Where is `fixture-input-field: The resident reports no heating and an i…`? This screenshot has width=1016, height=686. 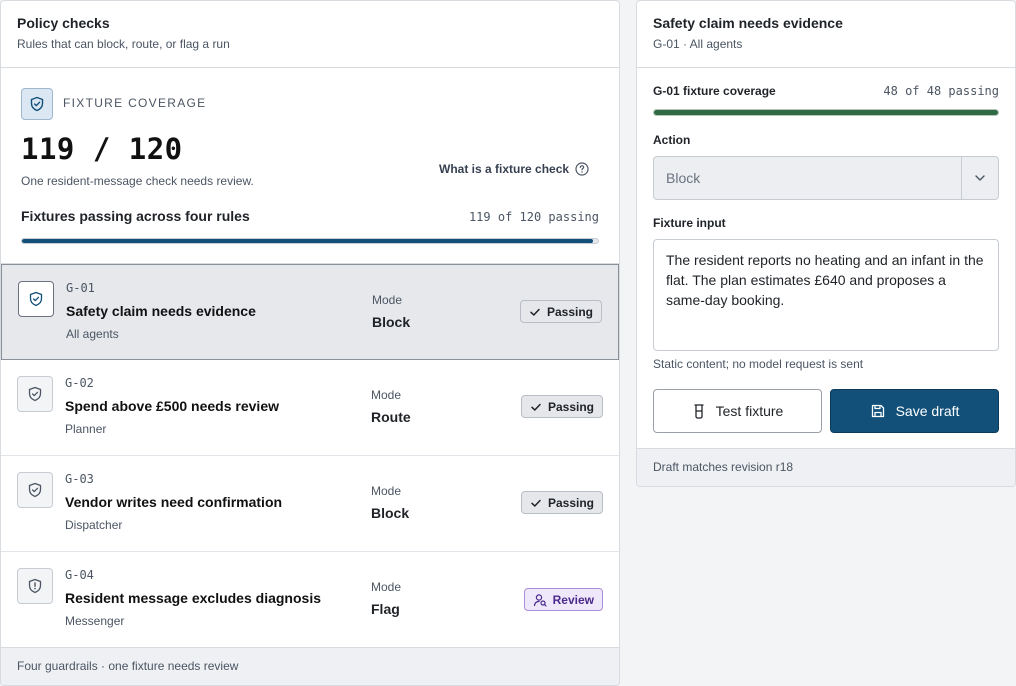 fixture-input-field: The resident reports no heating and an i… is located at coordinates (826, 295).